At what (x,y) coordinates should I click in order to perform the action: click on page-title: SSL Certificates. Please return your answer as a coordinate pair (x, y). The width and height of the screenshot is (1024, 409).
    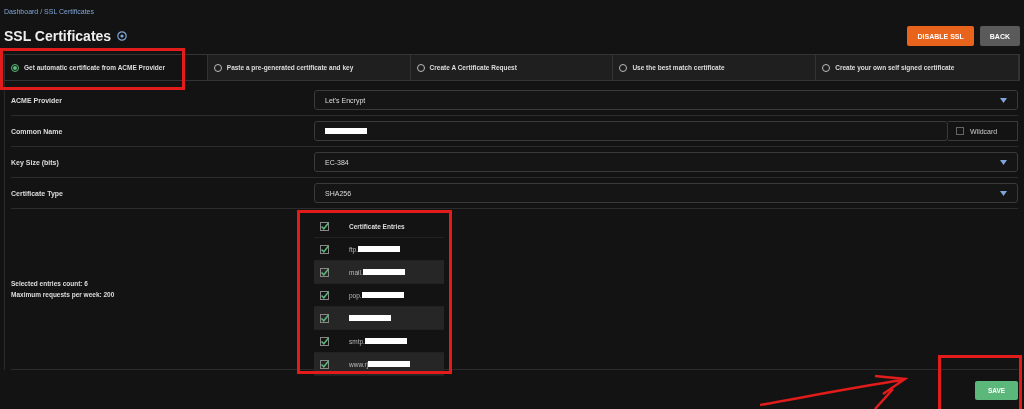
    Looking at the image, I should click on (58, 36).